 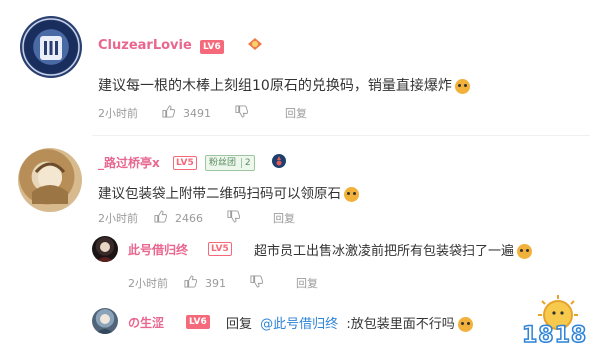 I want to click on reply-text: 超市员工出售冰激凌前把所有包装袋扫了一遍, so click(x=393, y=249).